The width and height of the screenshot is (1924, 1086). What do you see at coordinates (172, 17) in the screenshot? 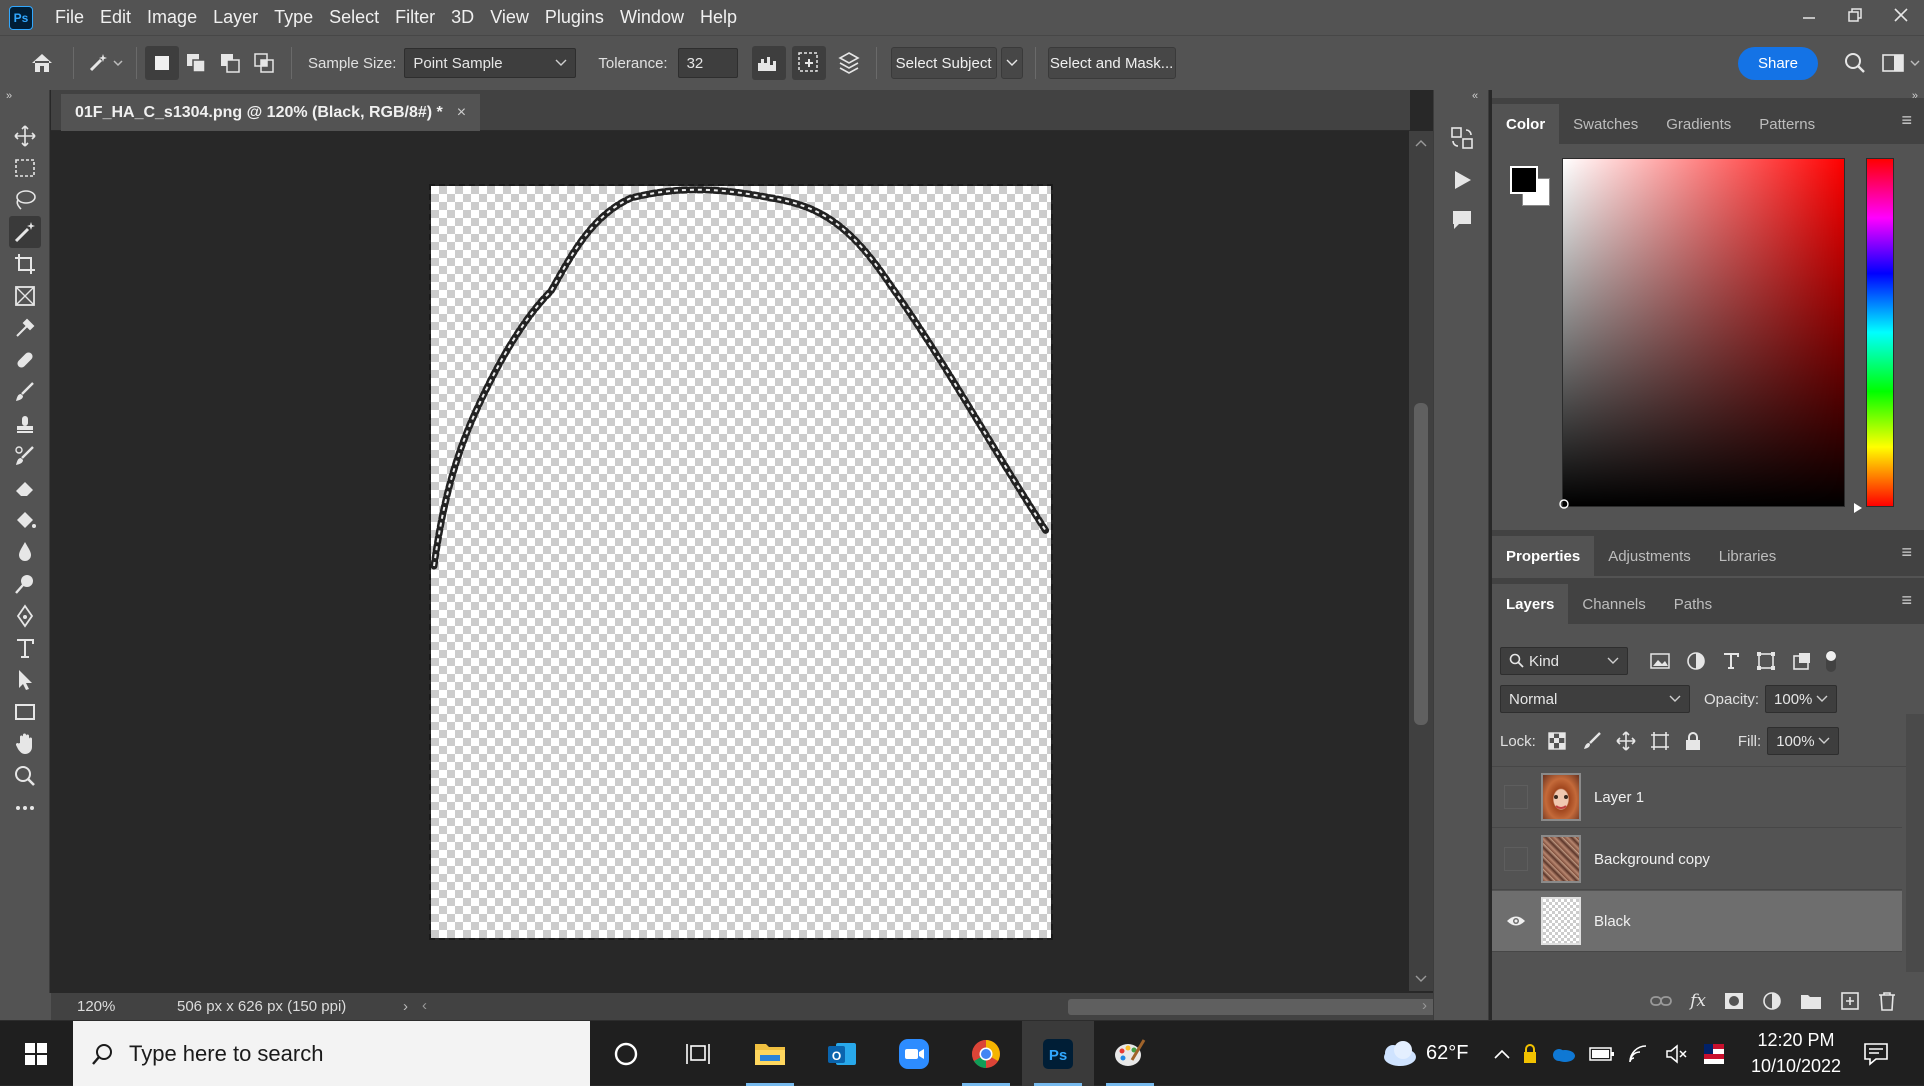
I see `menu-image: Image` at bounding box center [172, 17].